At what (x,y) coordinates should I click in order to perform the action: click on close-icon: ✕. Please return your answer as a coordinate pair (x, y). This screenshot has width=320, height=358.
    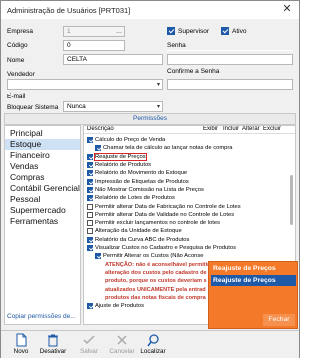
    Looking at the image, I should click on (287, 9).